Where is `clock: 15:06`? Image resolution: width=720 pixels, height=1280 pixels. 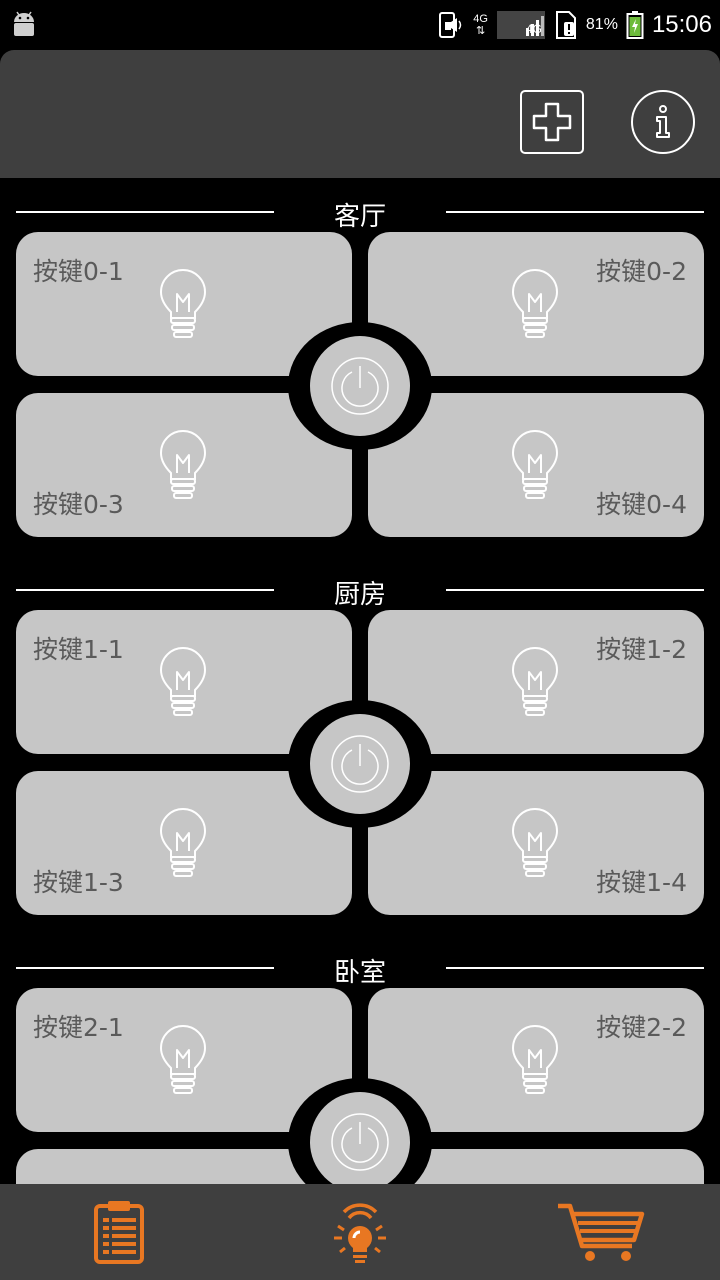 clock: 15:06 is located at coordinates (681, 24).